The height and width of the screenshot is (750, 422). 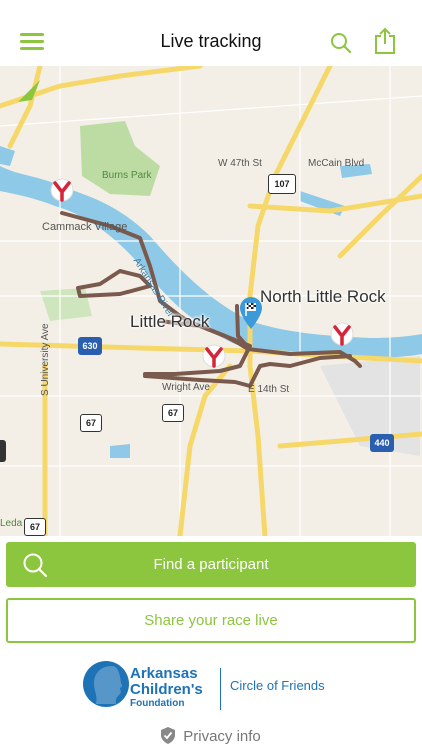 I want to click on sponsor-tagline: Circle of Friends, so click(x=277, y=685).